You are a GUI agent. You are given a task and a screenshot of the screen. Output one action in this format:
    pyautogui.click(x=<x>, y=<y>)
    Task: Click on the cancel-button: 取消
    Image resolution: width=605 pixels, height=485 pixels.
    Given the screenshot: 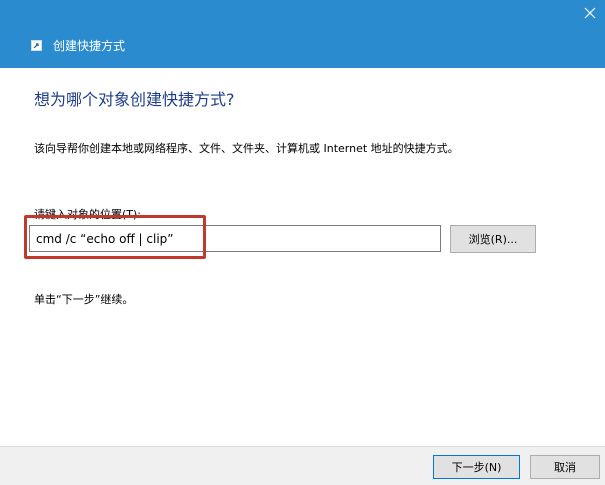 What is the action you would take?
    pyautogui.click(x=565, y=467)
    